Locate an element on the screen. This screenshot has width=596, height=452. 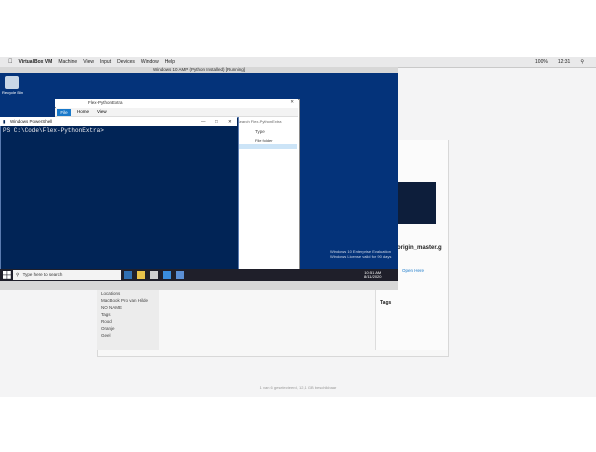
search-placeholder: Type here to search is located at coordinates (42, 274).